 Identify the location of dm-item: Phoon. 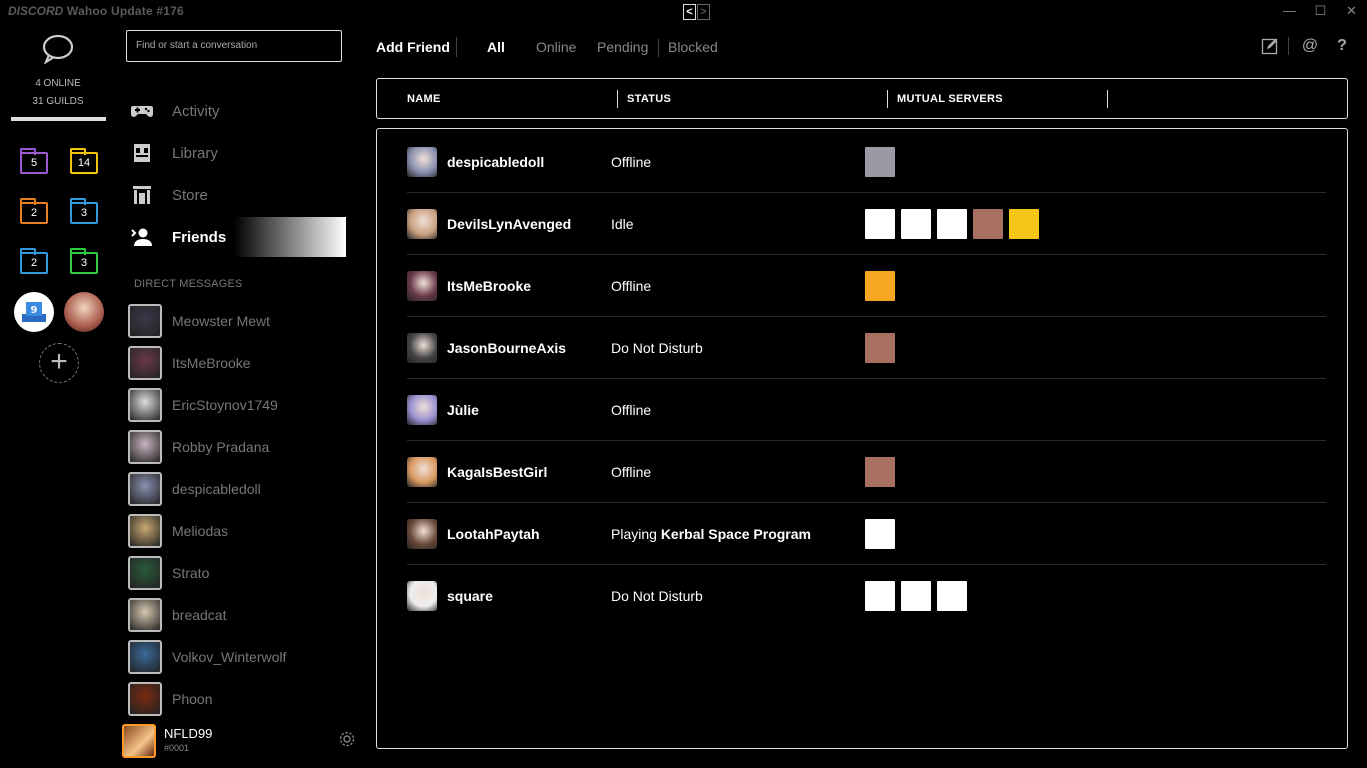
(170, 699).